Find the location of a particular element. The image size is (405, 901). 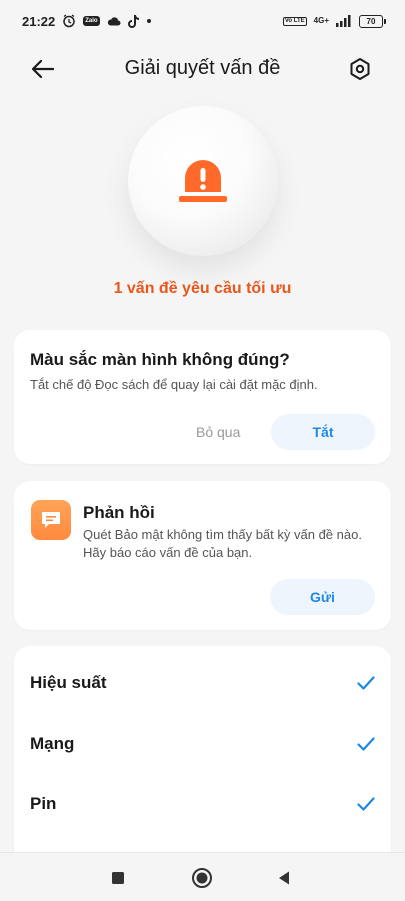

hero-status-graphic is located at coordinates (203, 181).